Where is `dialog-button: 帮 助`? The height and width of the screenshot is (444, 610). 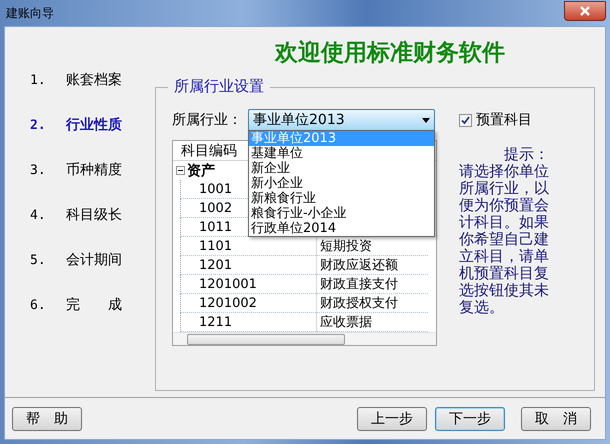
dialog-button: 帮 助 is located at coordinates (47, 418).